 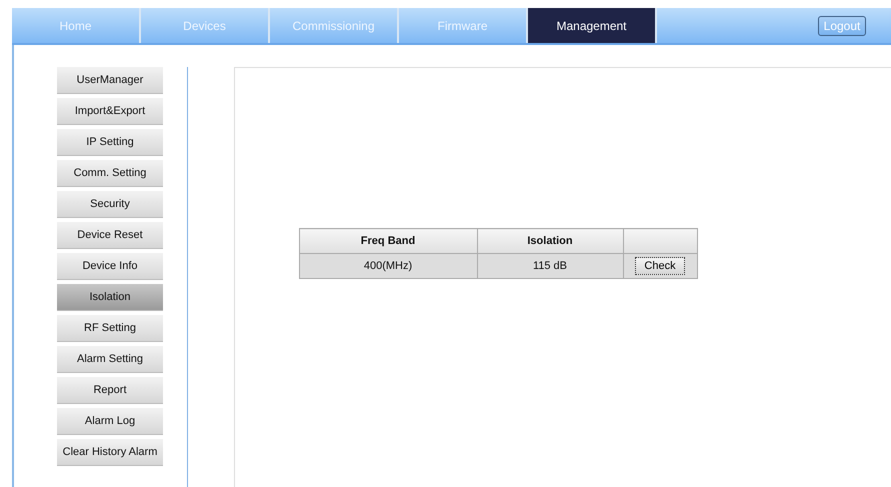 I want to click on sidebar-button: Clear History Alarm, so click(x=110, y=452).